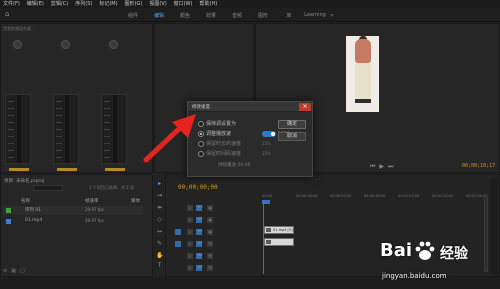 This screenshot has width=500, height=289. Describe the element at coordinates (92, 201) in the screenshot. I see `col-fps: 帧速率` at that location.